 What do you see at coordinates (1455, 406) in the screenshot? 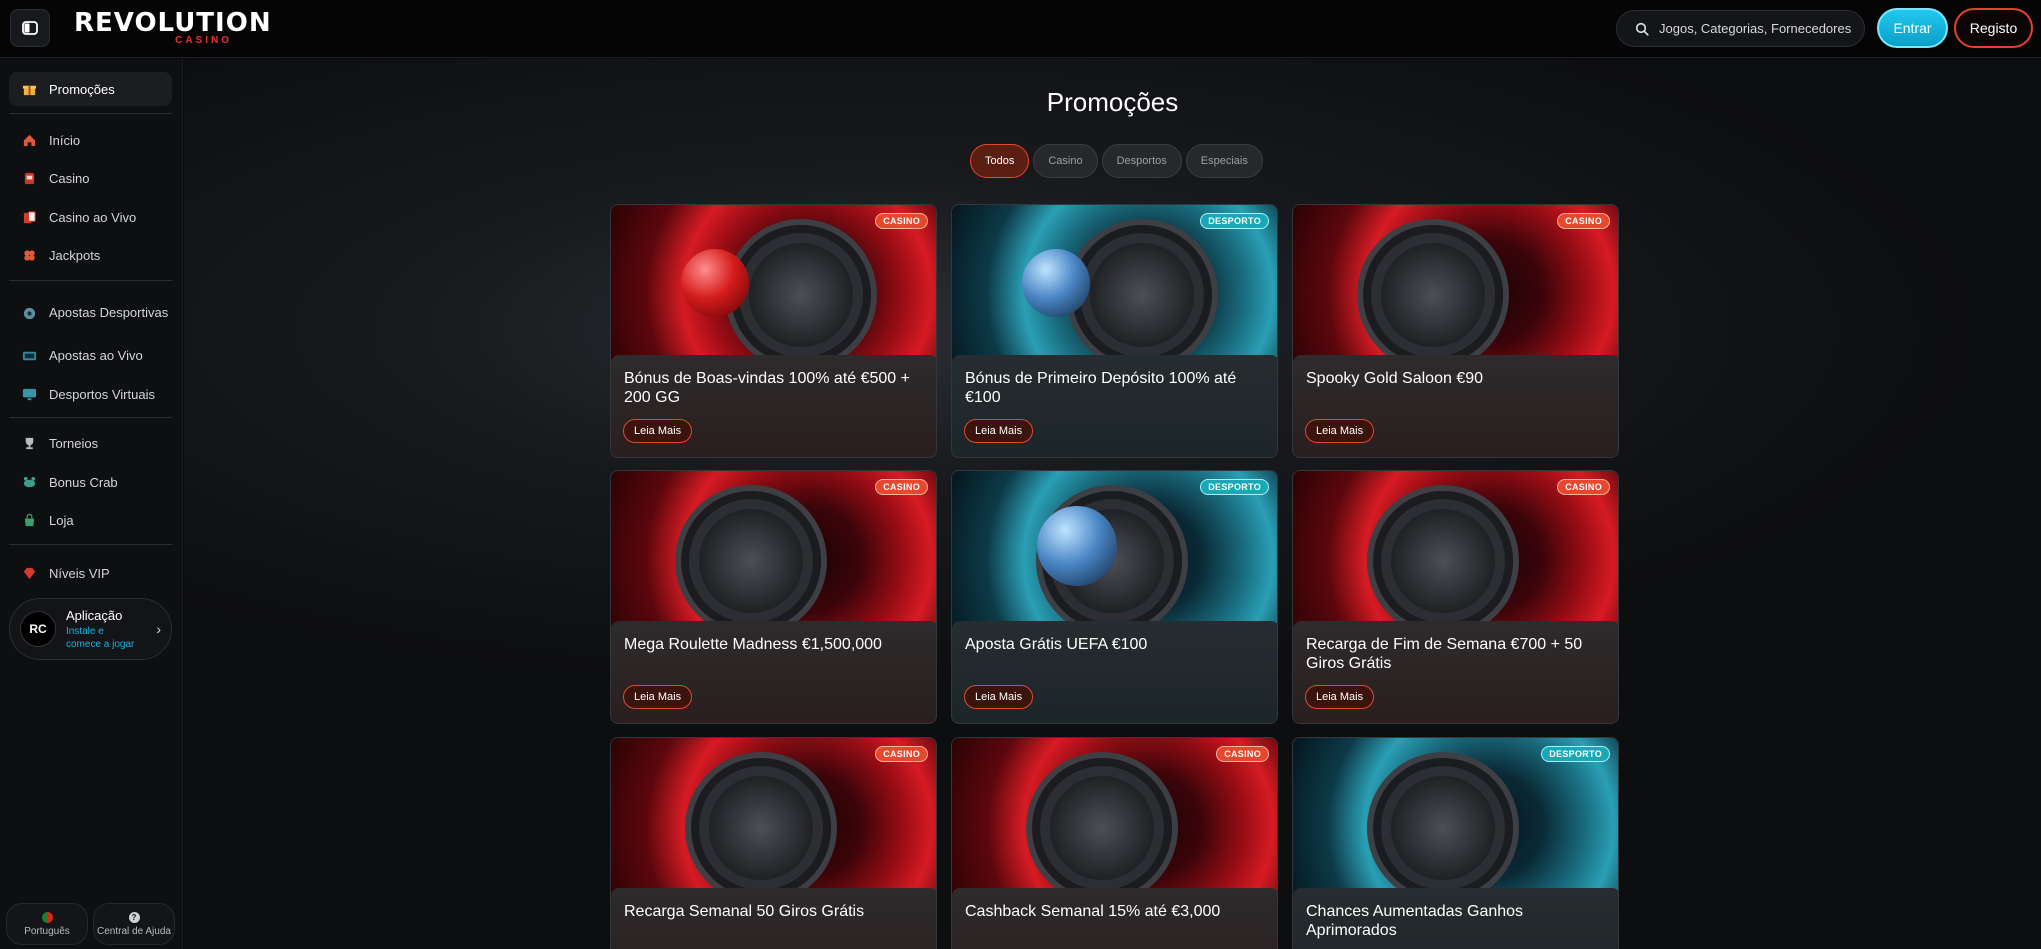
I see `promo-card-body: Spooky Gold Saloon €90 Leia Mais` at bounding box center [1455, 406].